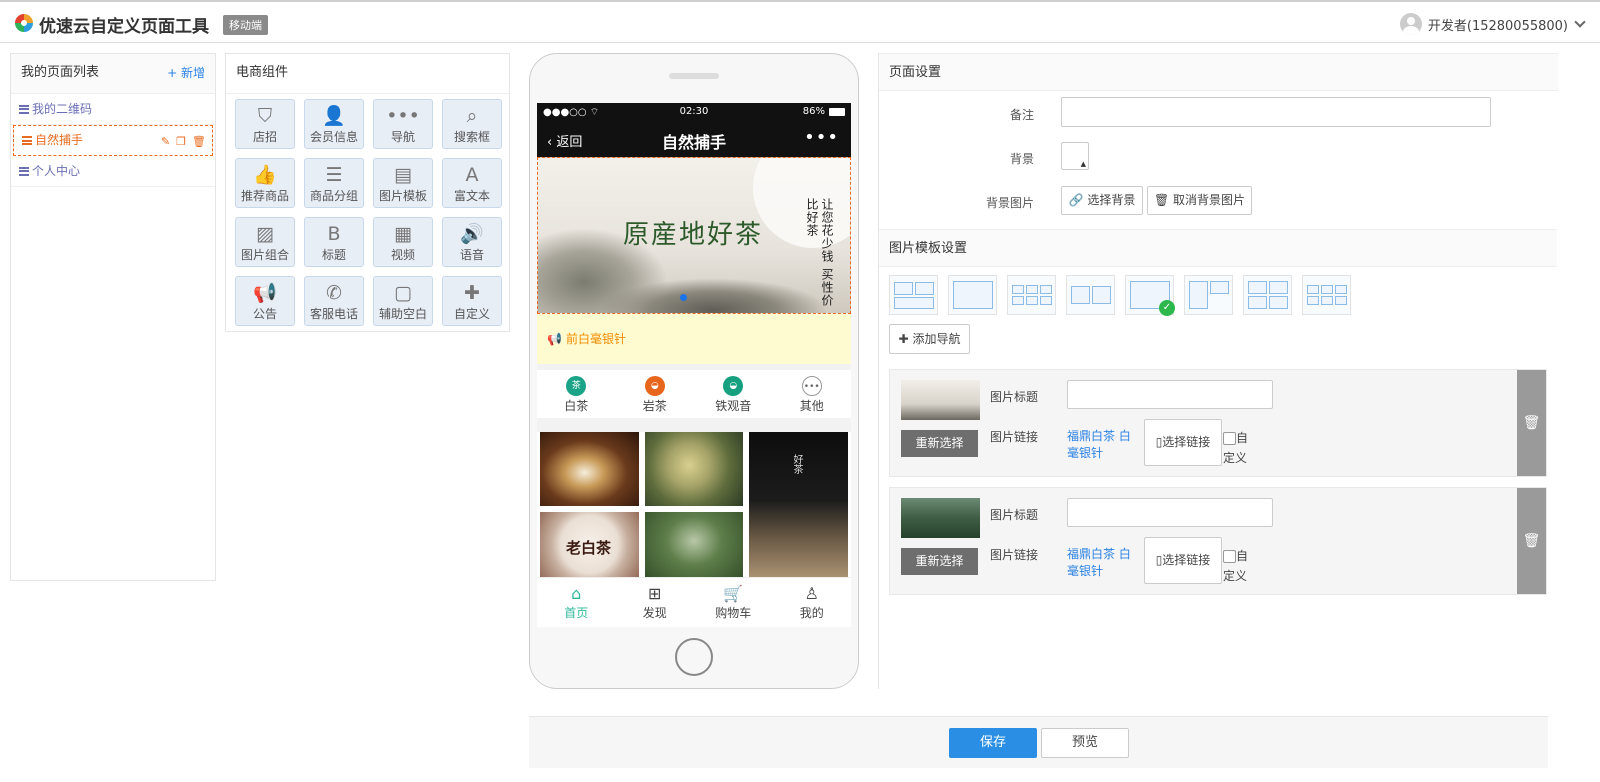  What do you see at coordinates (813, 111) in the screenshot?
I see `battery-level: 86%` at bounding box center [813, 111].